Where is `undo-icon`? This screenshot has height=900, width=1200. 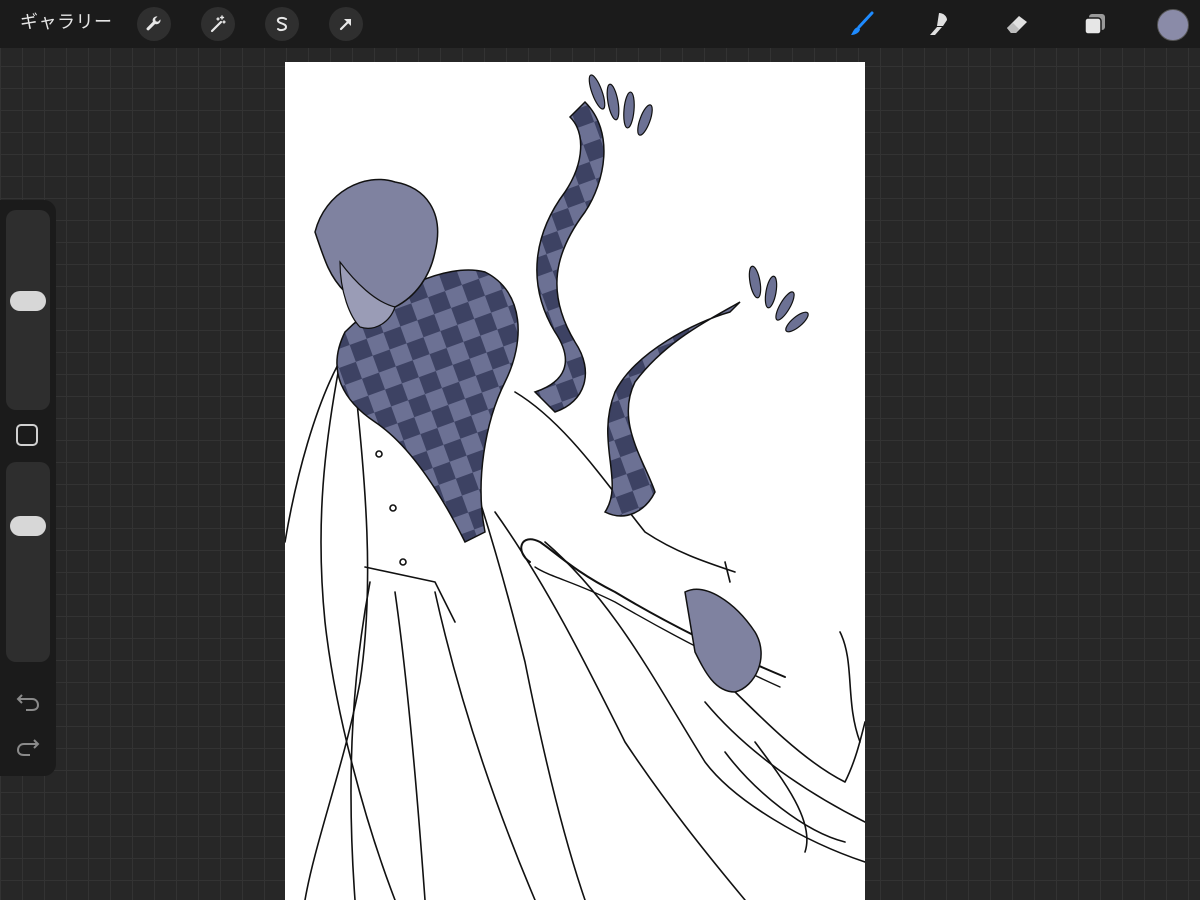 undo-icon is located at coordinates (28, 701).